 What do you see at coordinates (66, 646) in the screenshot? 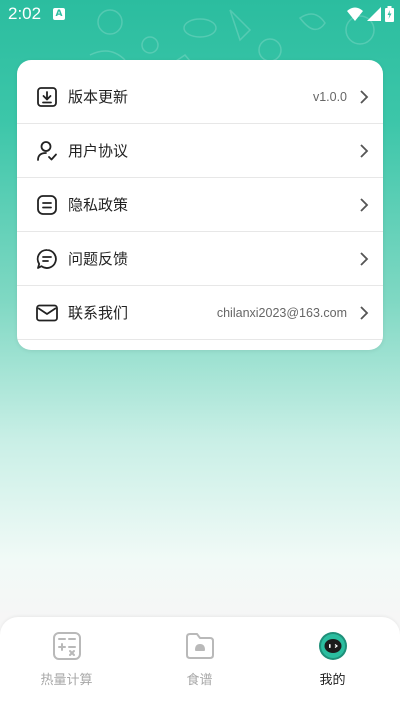
I see `calculator-icon` at bounding box center [66, 646].